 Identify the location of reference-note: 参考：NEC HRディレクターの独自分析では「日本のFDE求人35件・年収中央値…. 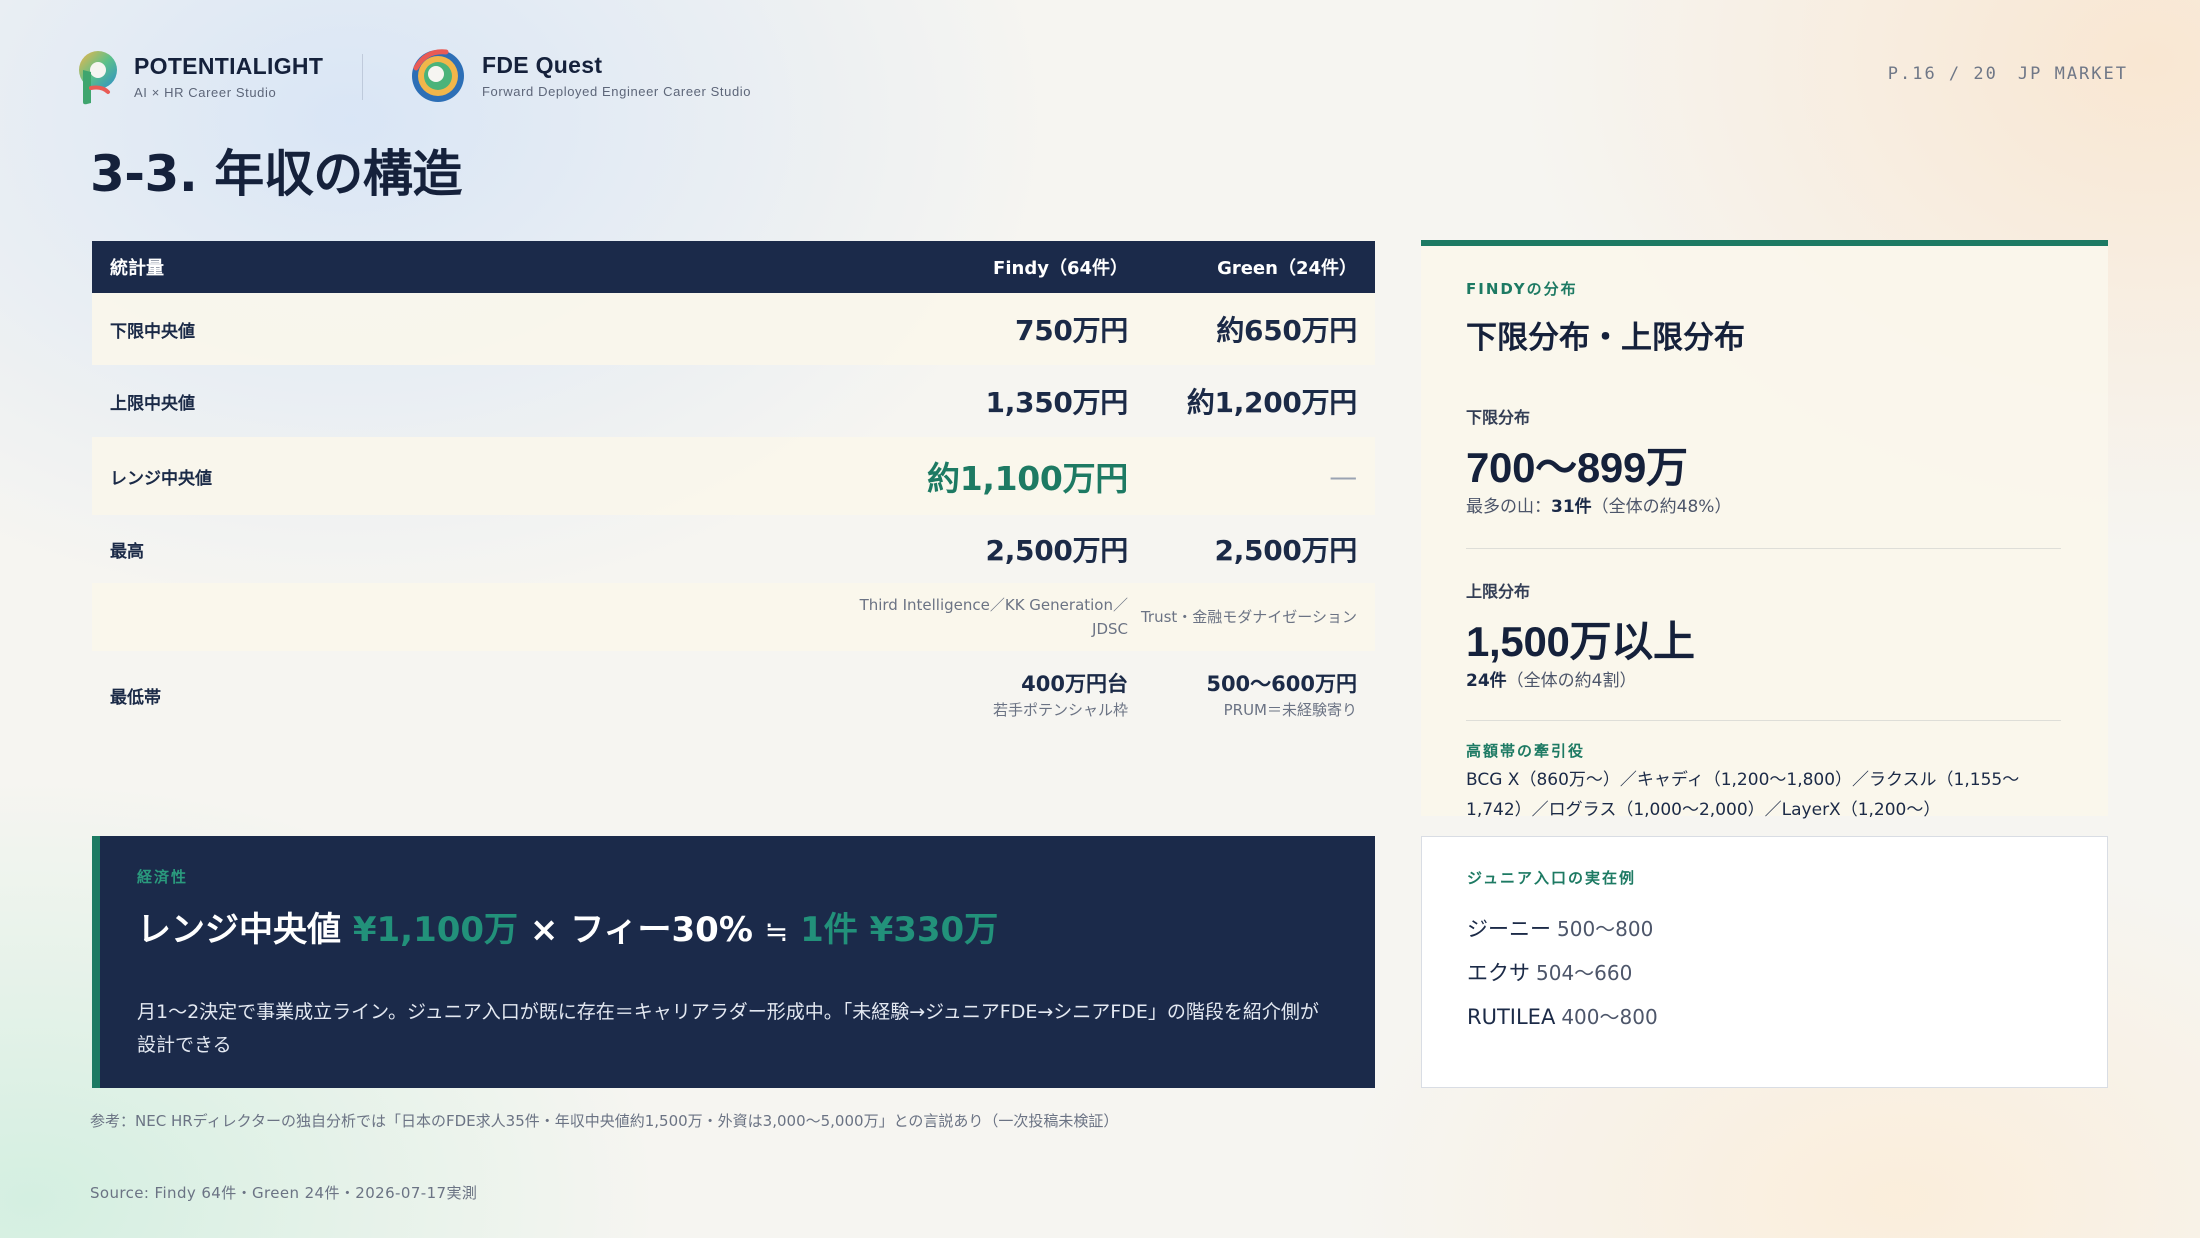
(604, 1121).